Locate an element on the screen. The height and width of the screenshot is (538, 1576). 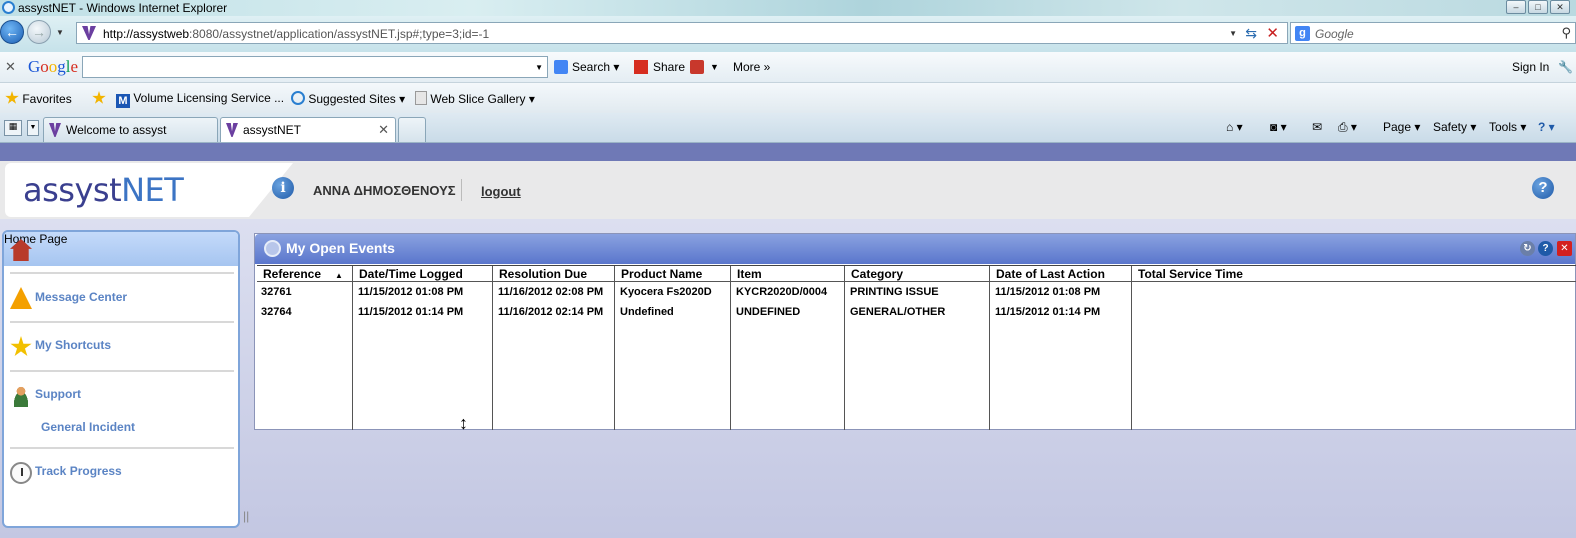
table-cell: PRINTING ISSUE is located at coordinates (892, 292).